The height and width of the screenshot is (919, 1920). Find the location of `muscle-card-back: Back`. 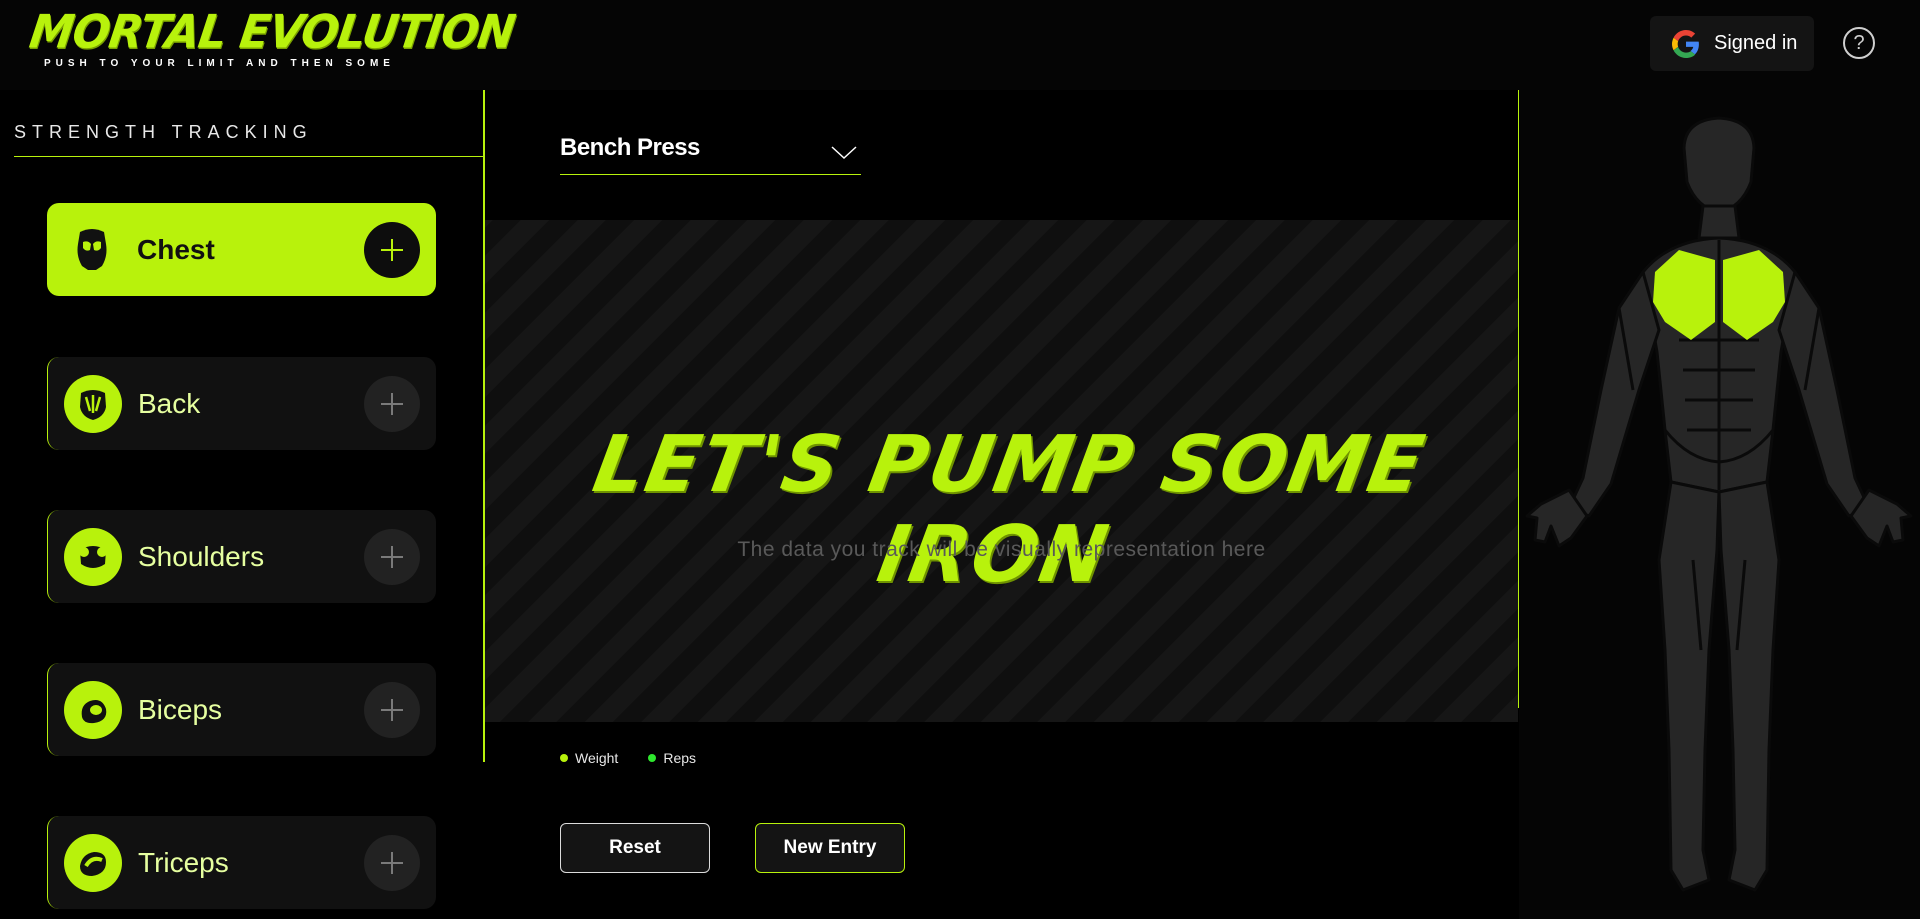

muscle-card-back: Back is located at coordinates (241, 403).